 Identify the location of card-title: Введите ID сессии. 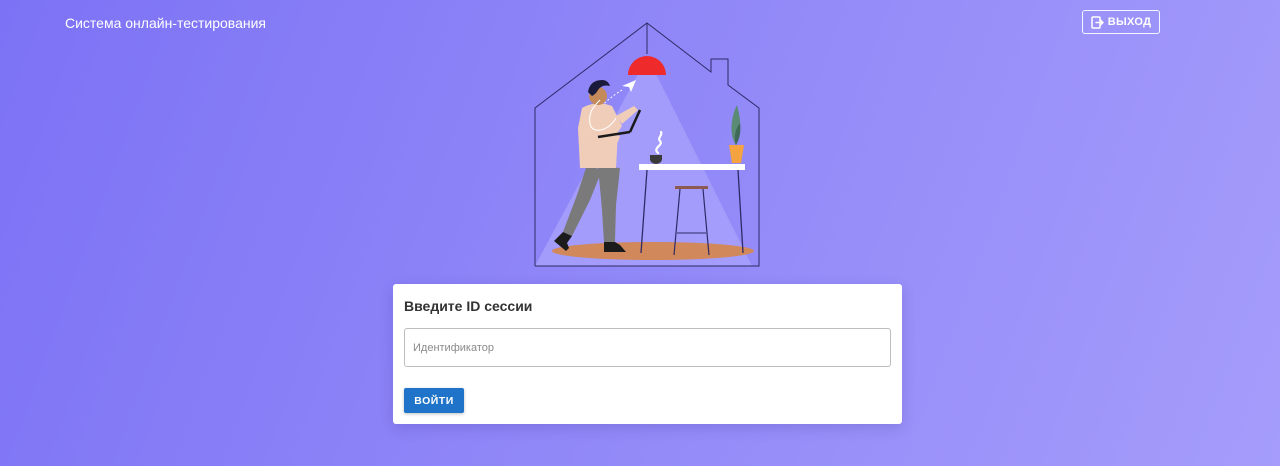
(468, 306).